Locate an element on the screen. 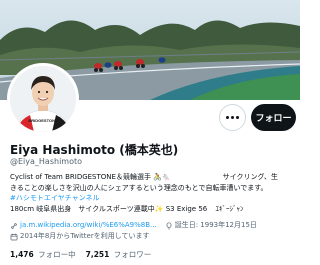 Image resolution: width=320 pixels, height=265 pixels. bio-line-1-tail: サイクリング、生 is located at coordinates (250, 177).